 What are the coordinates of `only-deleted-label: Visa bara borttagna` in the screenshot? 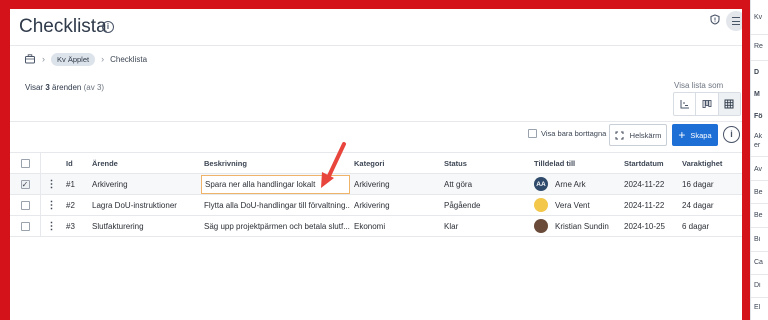 It's located at (574, 133).